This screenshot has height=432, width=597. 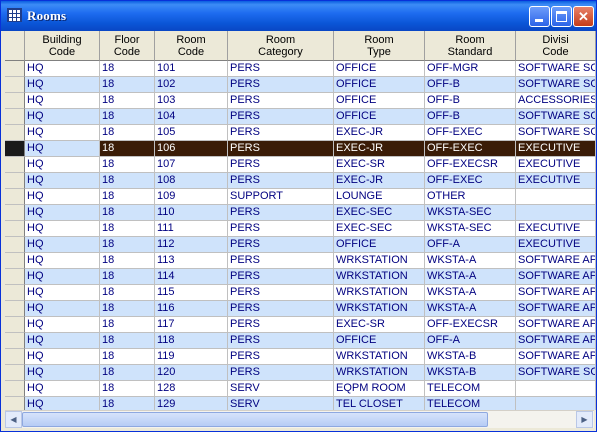 What do you see at coordinates (191, 245) in the screenshot?
I see `table-cell: 112` at bounding box center [191, 245].